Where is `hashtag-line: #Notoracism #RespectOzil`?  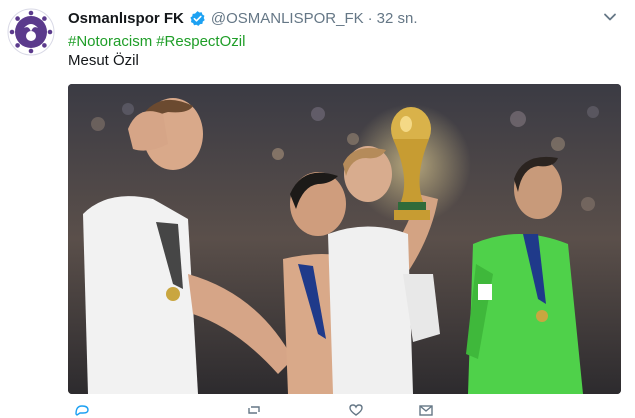
hashtag-line: #Notoracism #RespectOzil is located at coordinates (158, 41).